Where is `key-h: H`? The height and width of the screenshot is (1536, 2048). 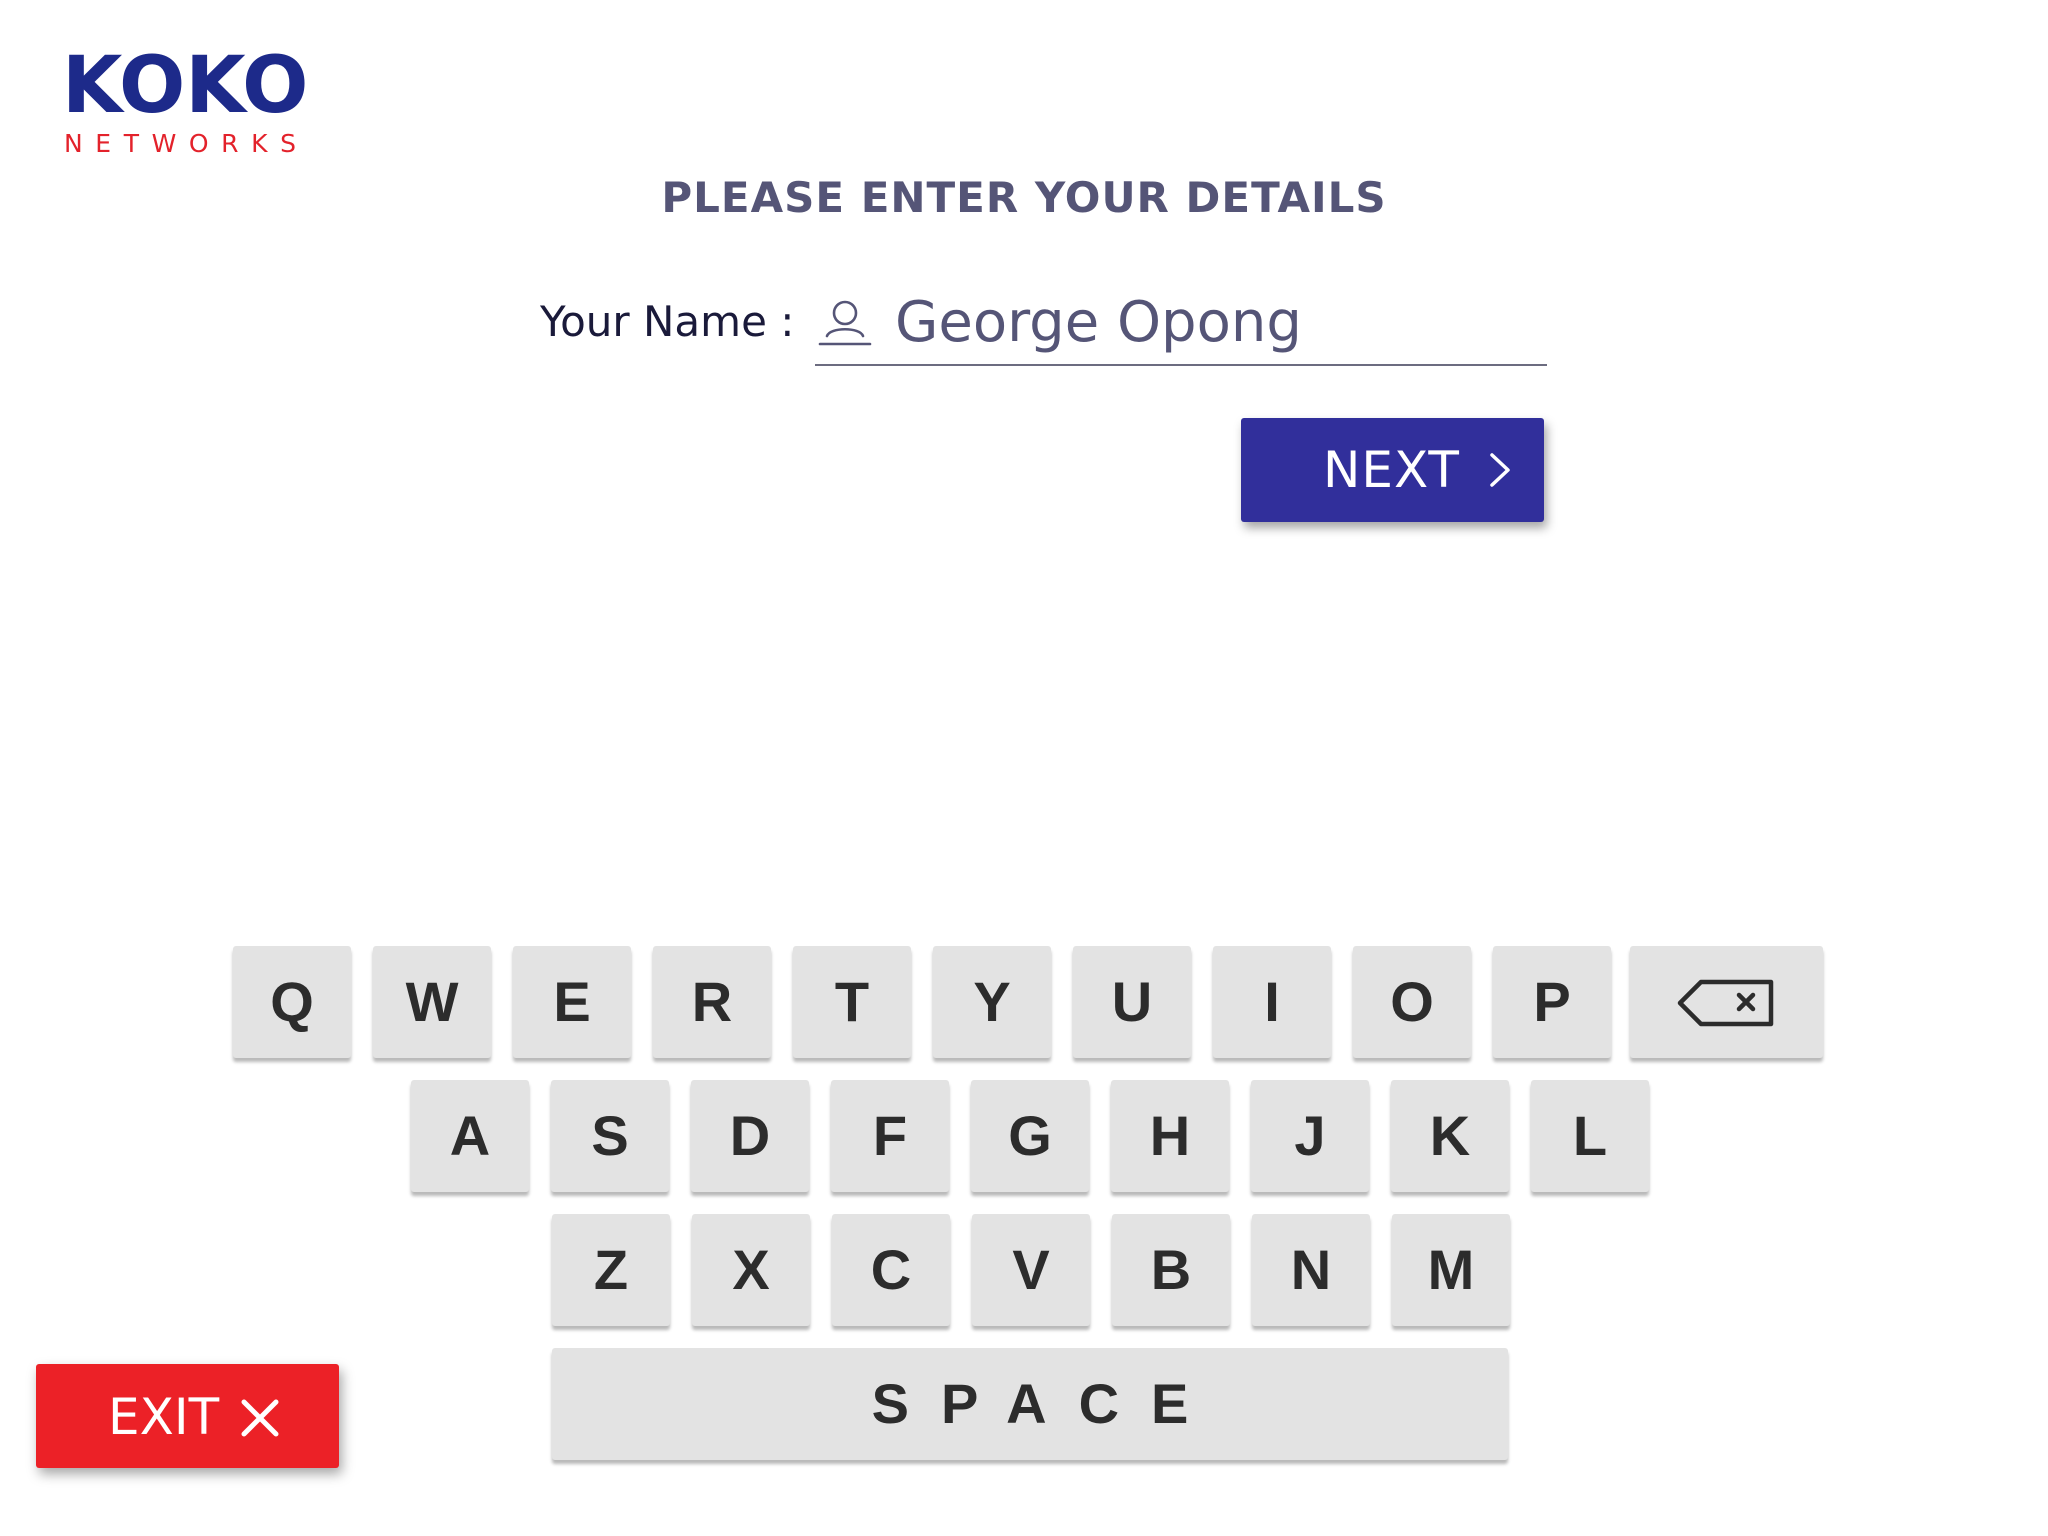 key-h: H is located at coordinates (1170, 1136).